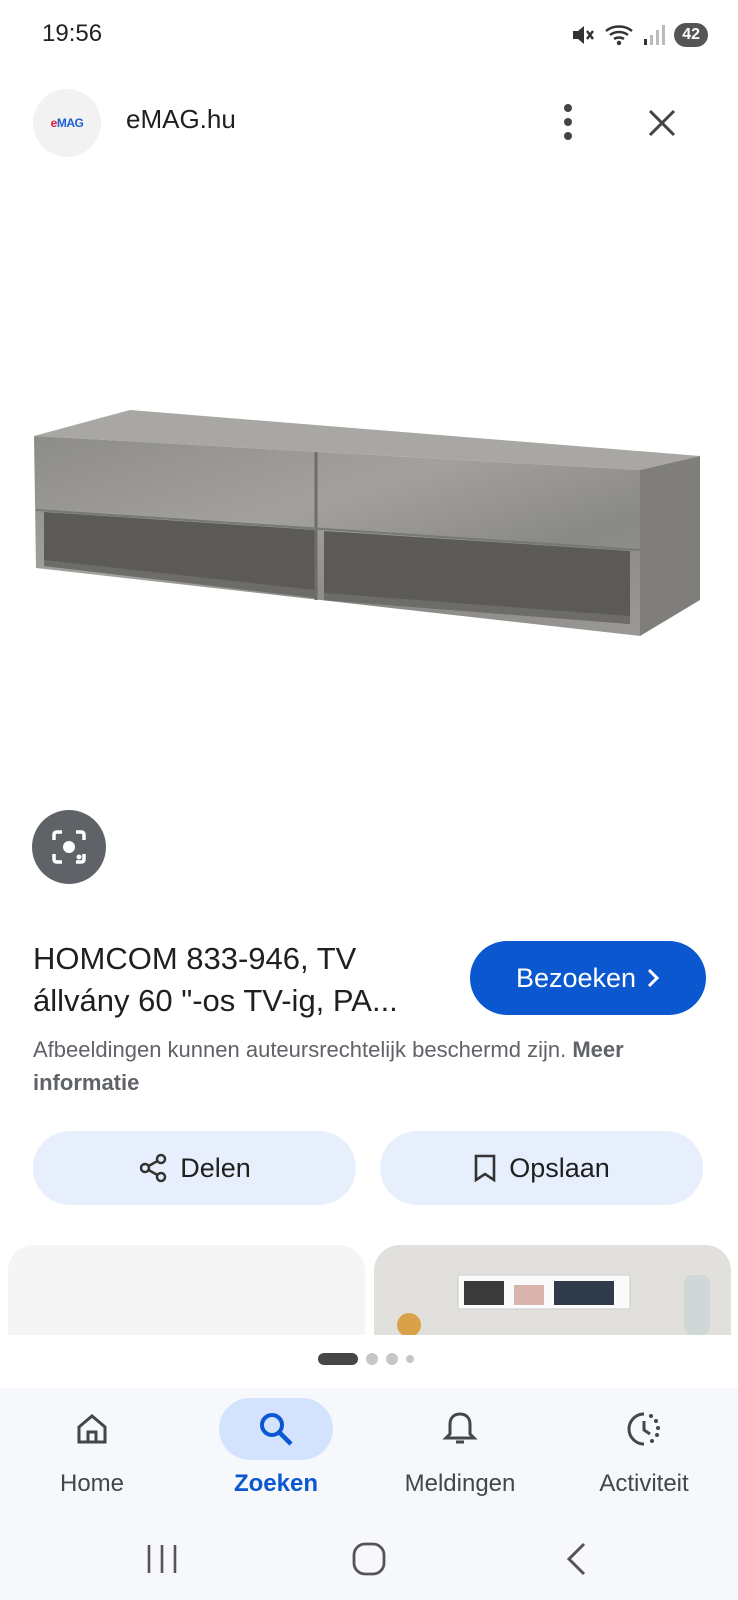  What do you see at coordinates (276, 1483) in the screenshot?
I see `nav-search-label: Zoeken` at bounding box center [276, 1483].